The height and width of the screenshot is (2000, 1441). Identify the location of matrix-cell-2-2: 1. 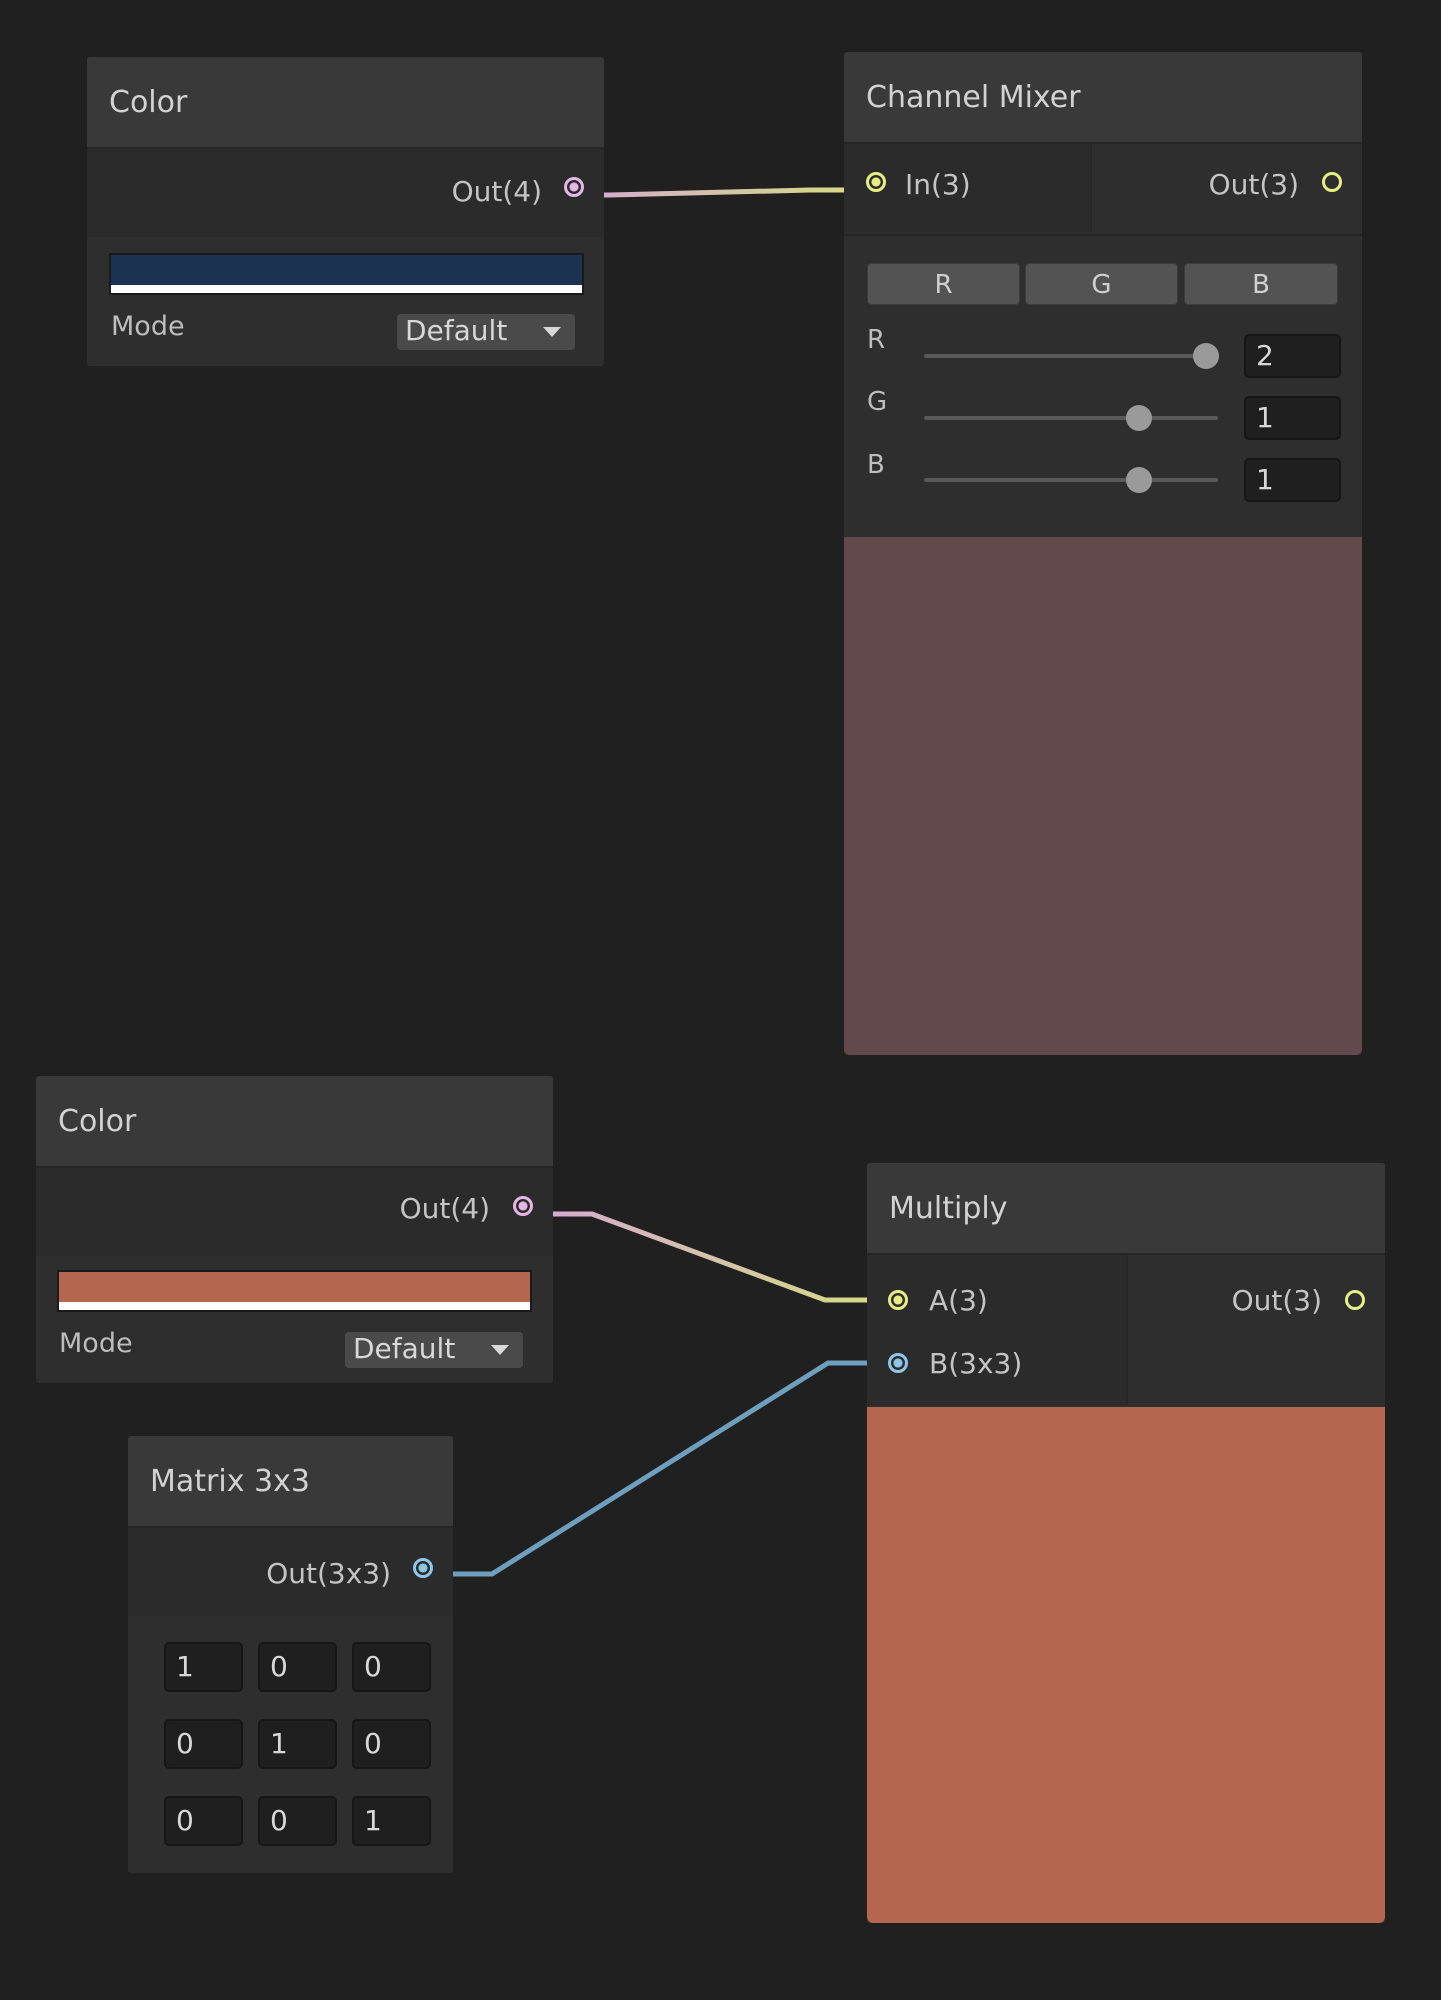
(391, 1821).